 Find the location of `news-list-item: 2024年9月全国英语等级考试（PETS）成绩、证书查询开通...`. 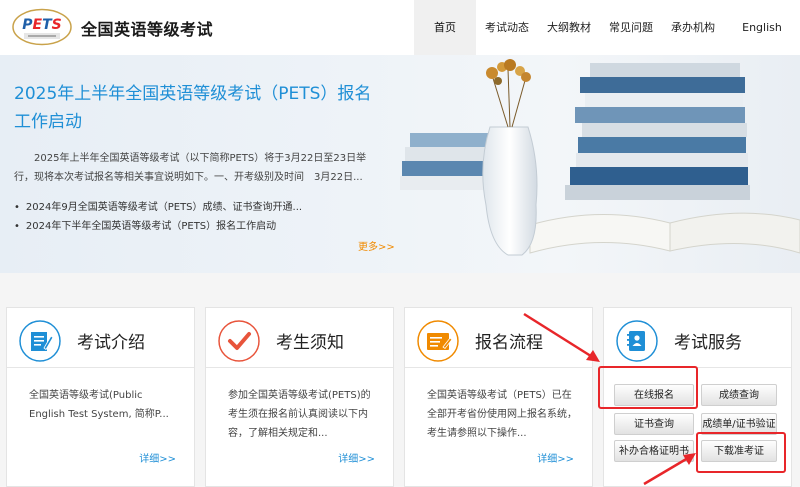

news-list-item: 2024年9月全国英语等级考试（PETS）成绩、证书查询开通... is located at coordinates (158, 207).